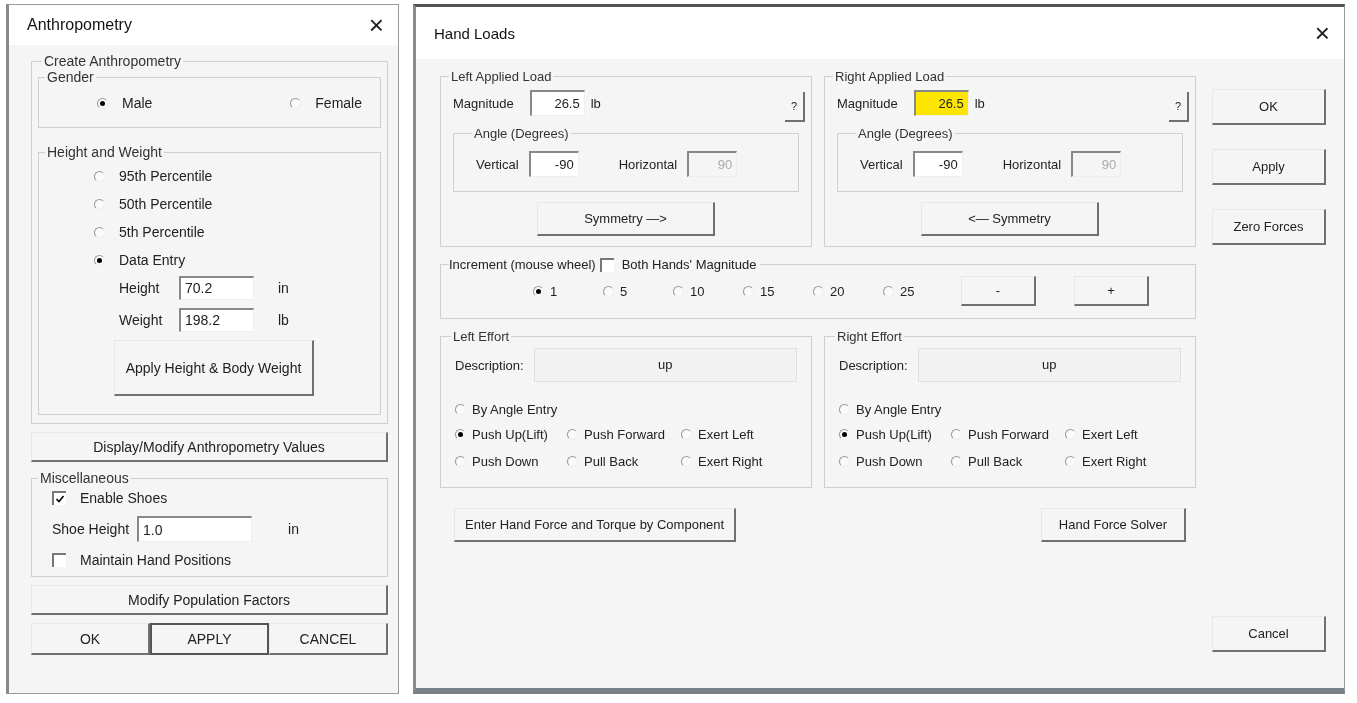  What do you see at coordinates (232, 232) in the screenshot?
I see `radio-button: 5th Percentile` at bounding box center [232, 232].